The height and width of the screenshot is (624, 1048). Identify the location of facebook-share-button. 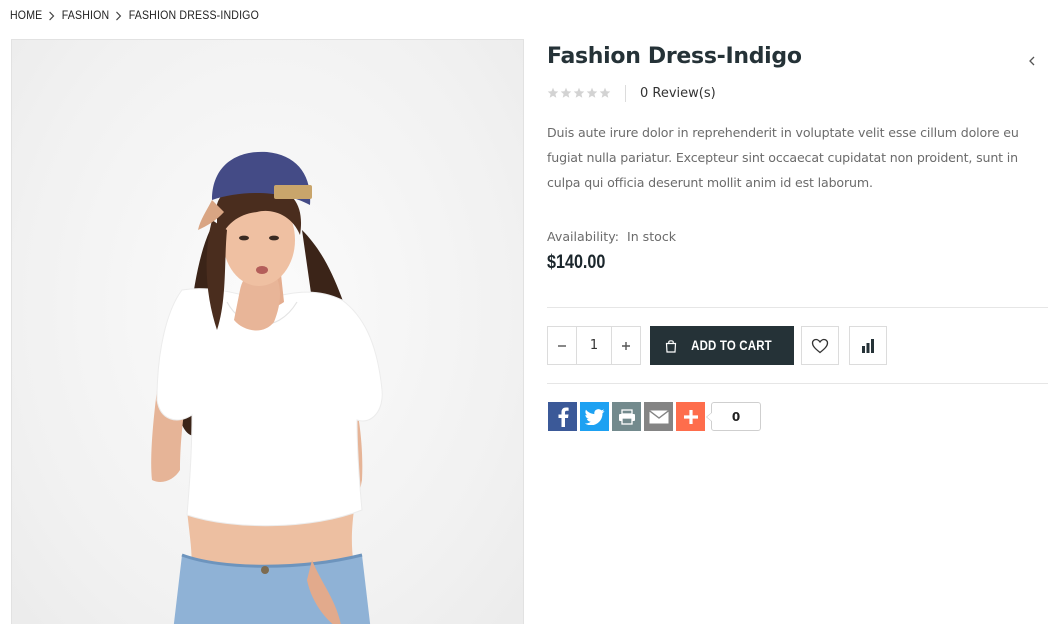
(562, 416).